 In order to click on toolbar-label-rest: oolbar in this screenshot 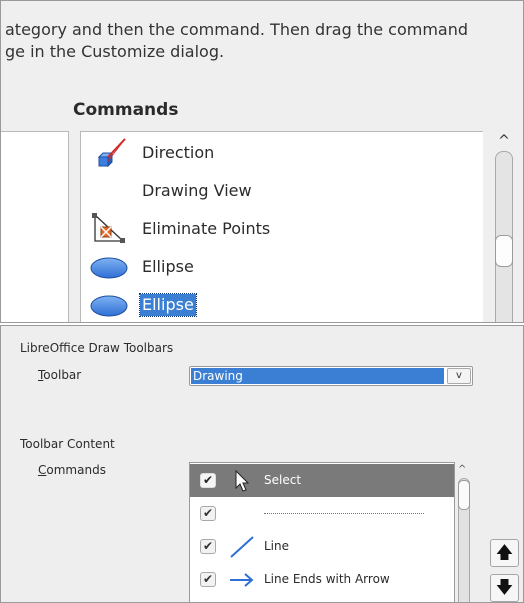, I will do `click(62, 375)`.